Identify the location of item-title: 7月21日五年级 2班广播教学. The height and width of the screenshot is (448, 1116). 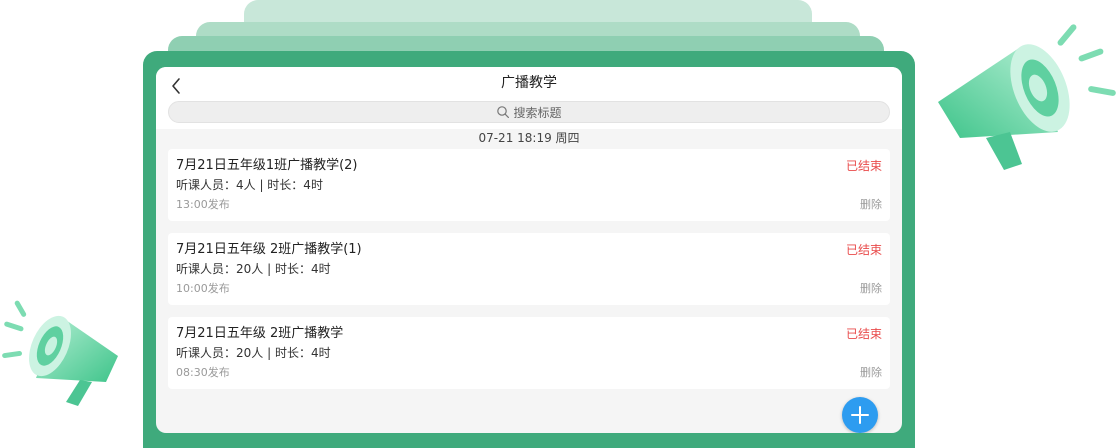
(260, 333).